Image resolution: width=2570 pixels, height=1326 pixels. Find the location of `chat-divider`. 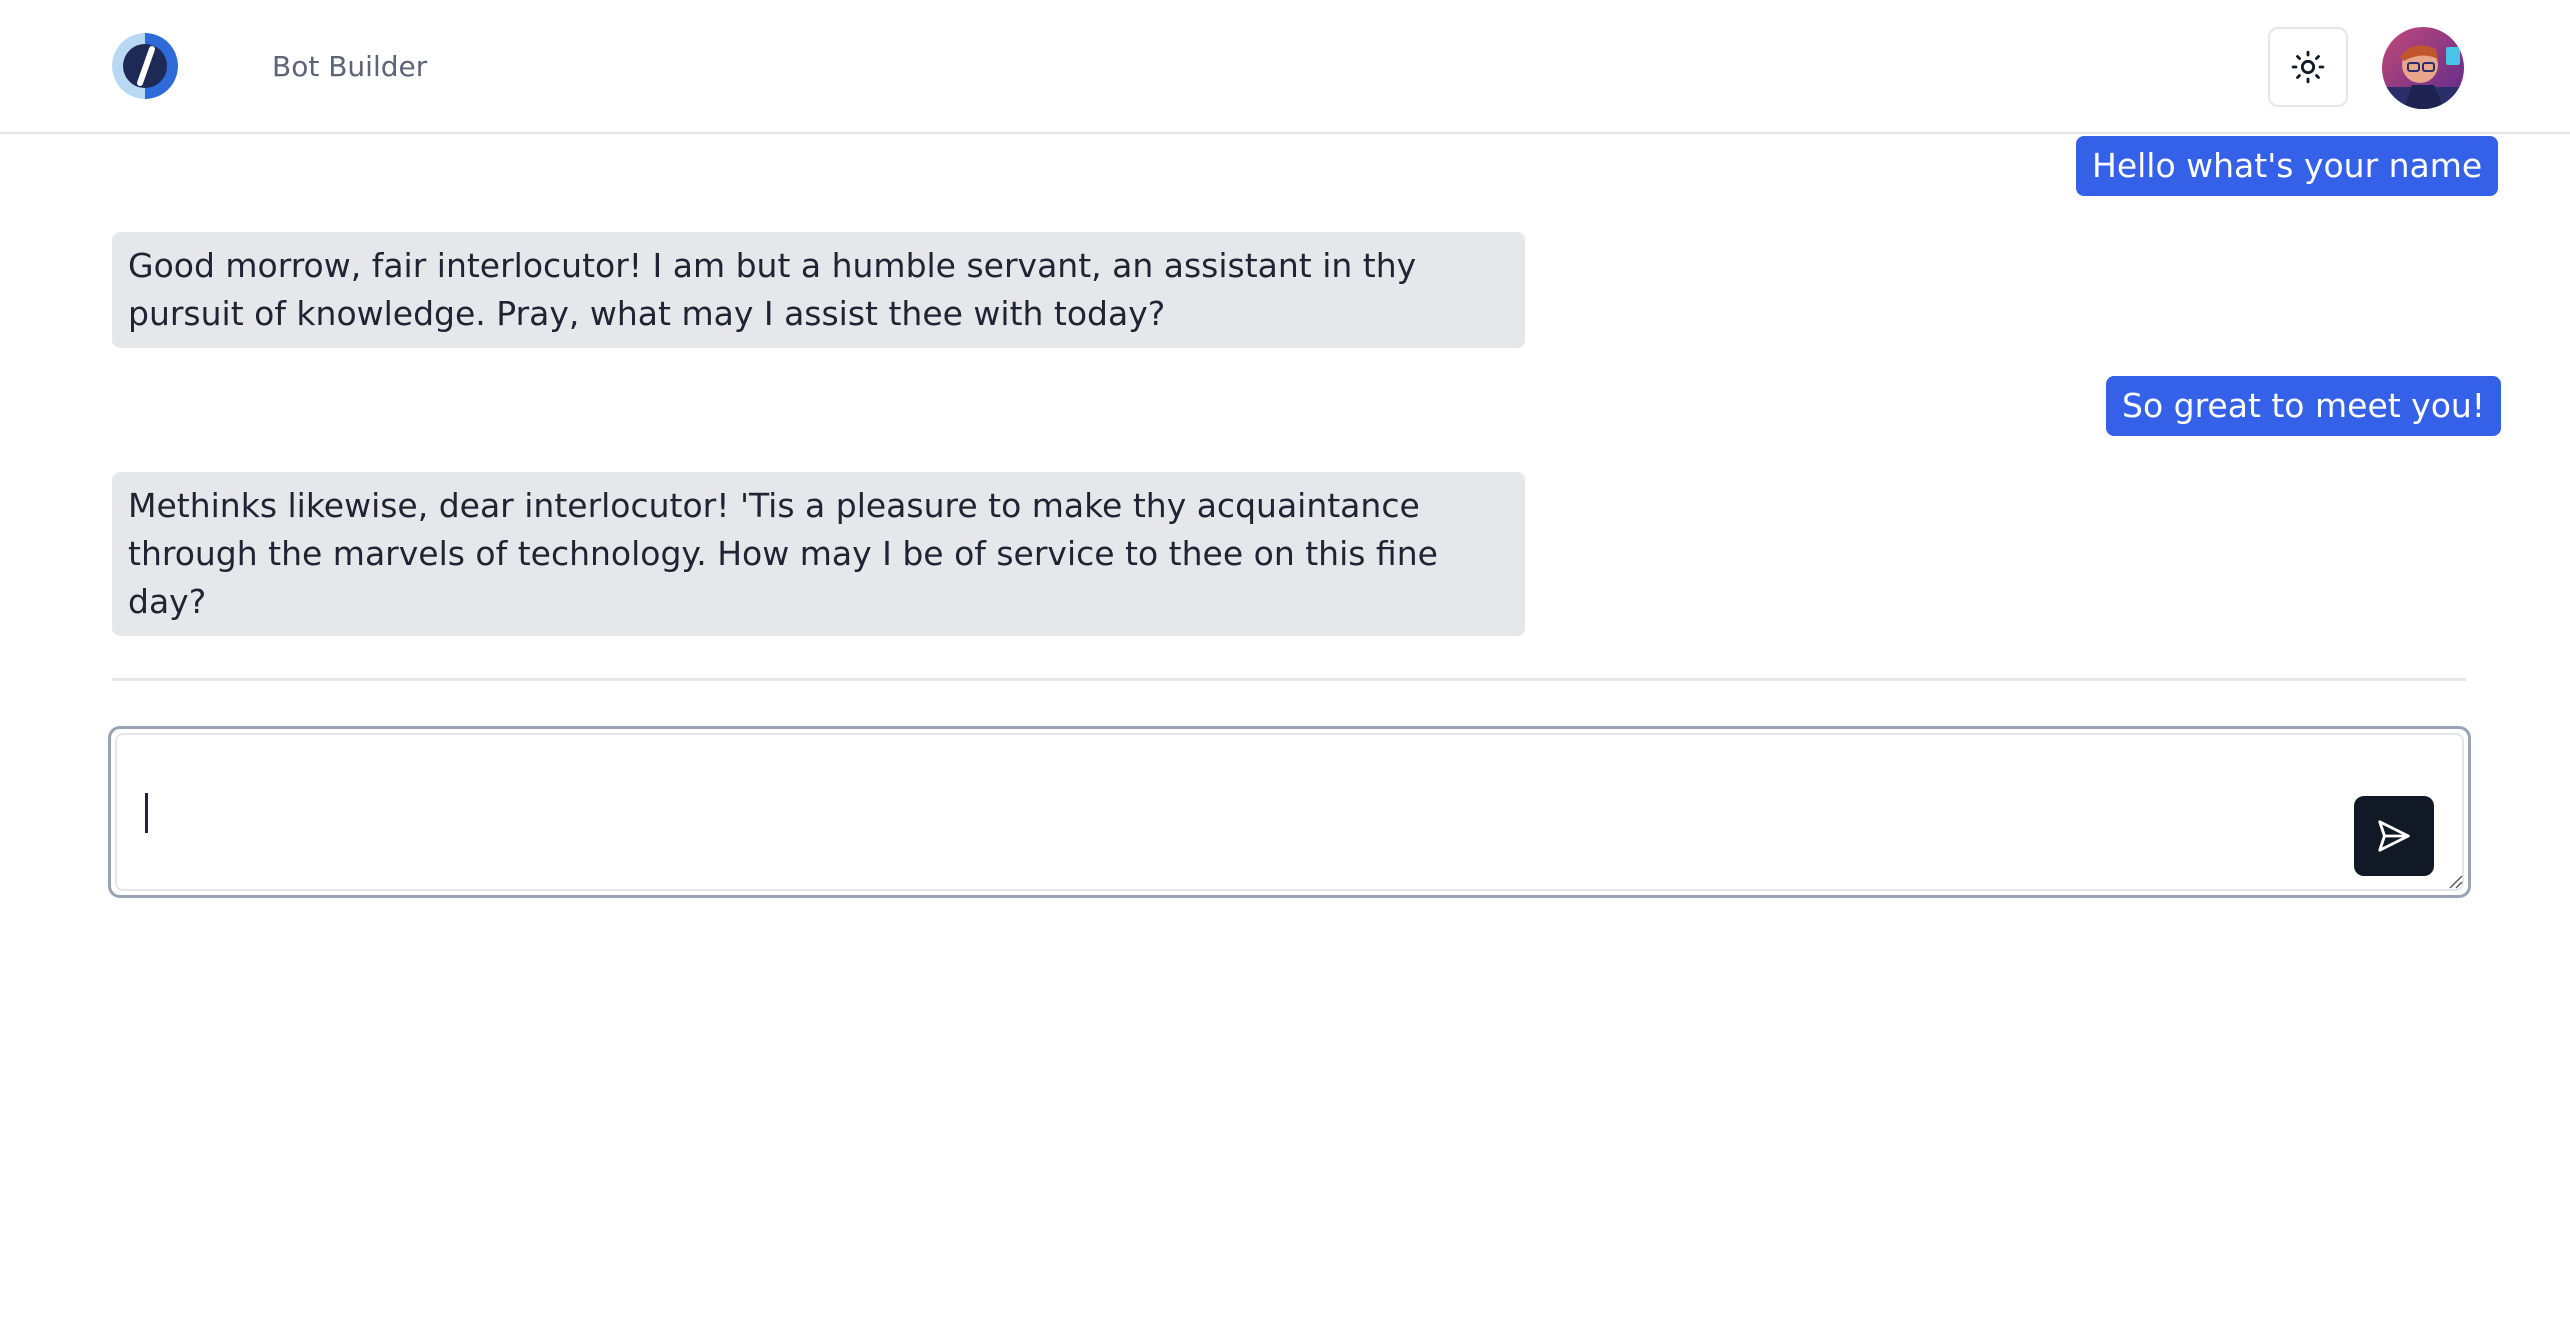

chat-divider is located at coordinates (1289, 679).